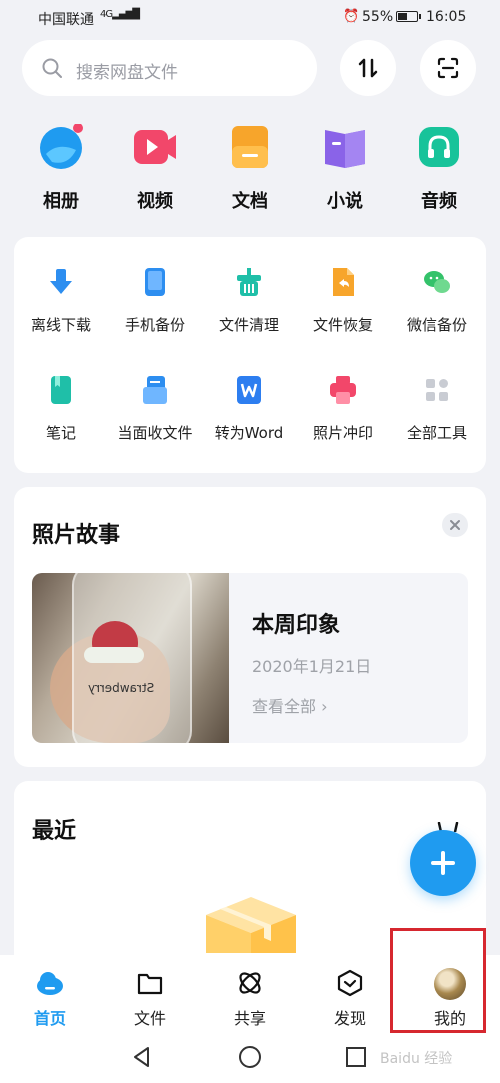 The image size is (500, 1083). What do you see at coordinates (61, 281) in the screenshot?
I see `download-icon` at bounding box center [61, 281].